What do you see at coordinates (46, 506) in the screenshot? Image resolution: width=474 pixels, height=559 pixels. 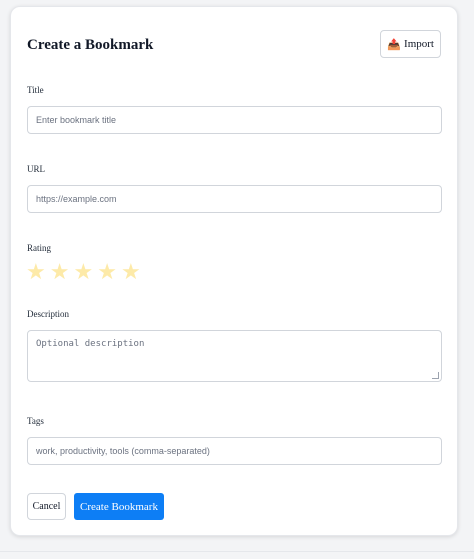 I see `cancel-button: Cancel` at bounding box center [46, 506].